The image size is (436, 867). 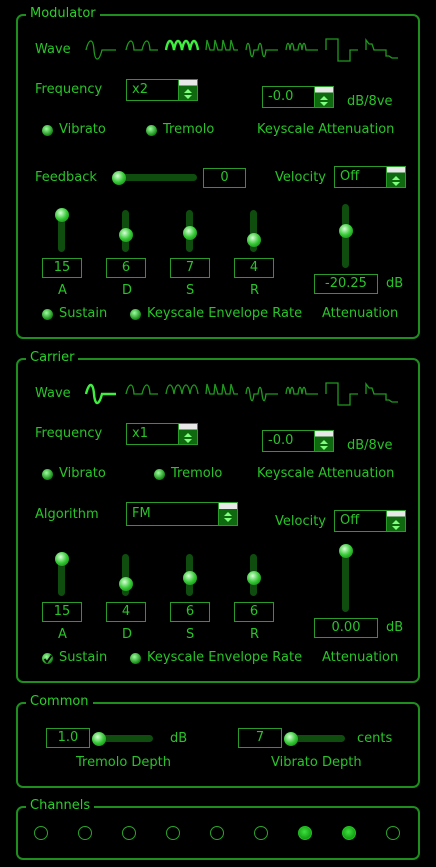 I want to click on modulator-attack-slider-handle, so click(x=62, y=215).